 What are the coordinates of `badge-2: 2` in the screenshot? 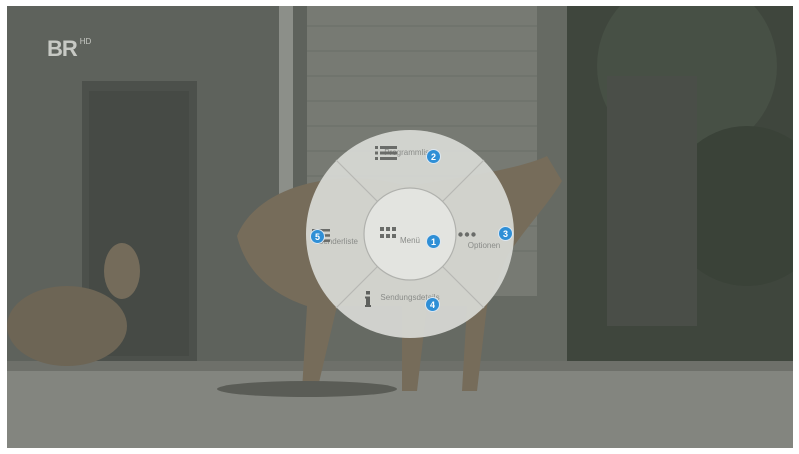 It's located at (433, 156).